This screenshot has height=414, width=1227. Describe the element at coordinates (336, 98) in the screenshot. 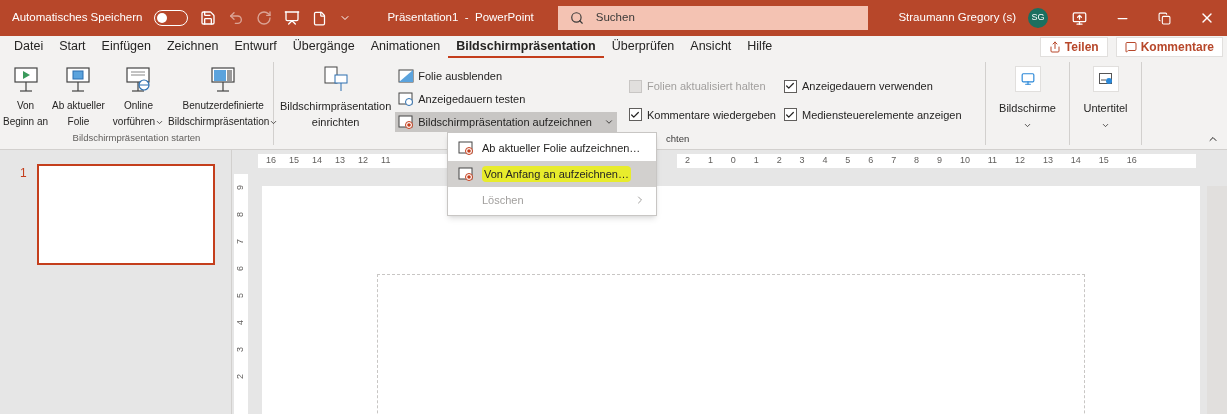

I see `setup-slideshow-button: Bildschirmpräsentation einrichten` at that location.